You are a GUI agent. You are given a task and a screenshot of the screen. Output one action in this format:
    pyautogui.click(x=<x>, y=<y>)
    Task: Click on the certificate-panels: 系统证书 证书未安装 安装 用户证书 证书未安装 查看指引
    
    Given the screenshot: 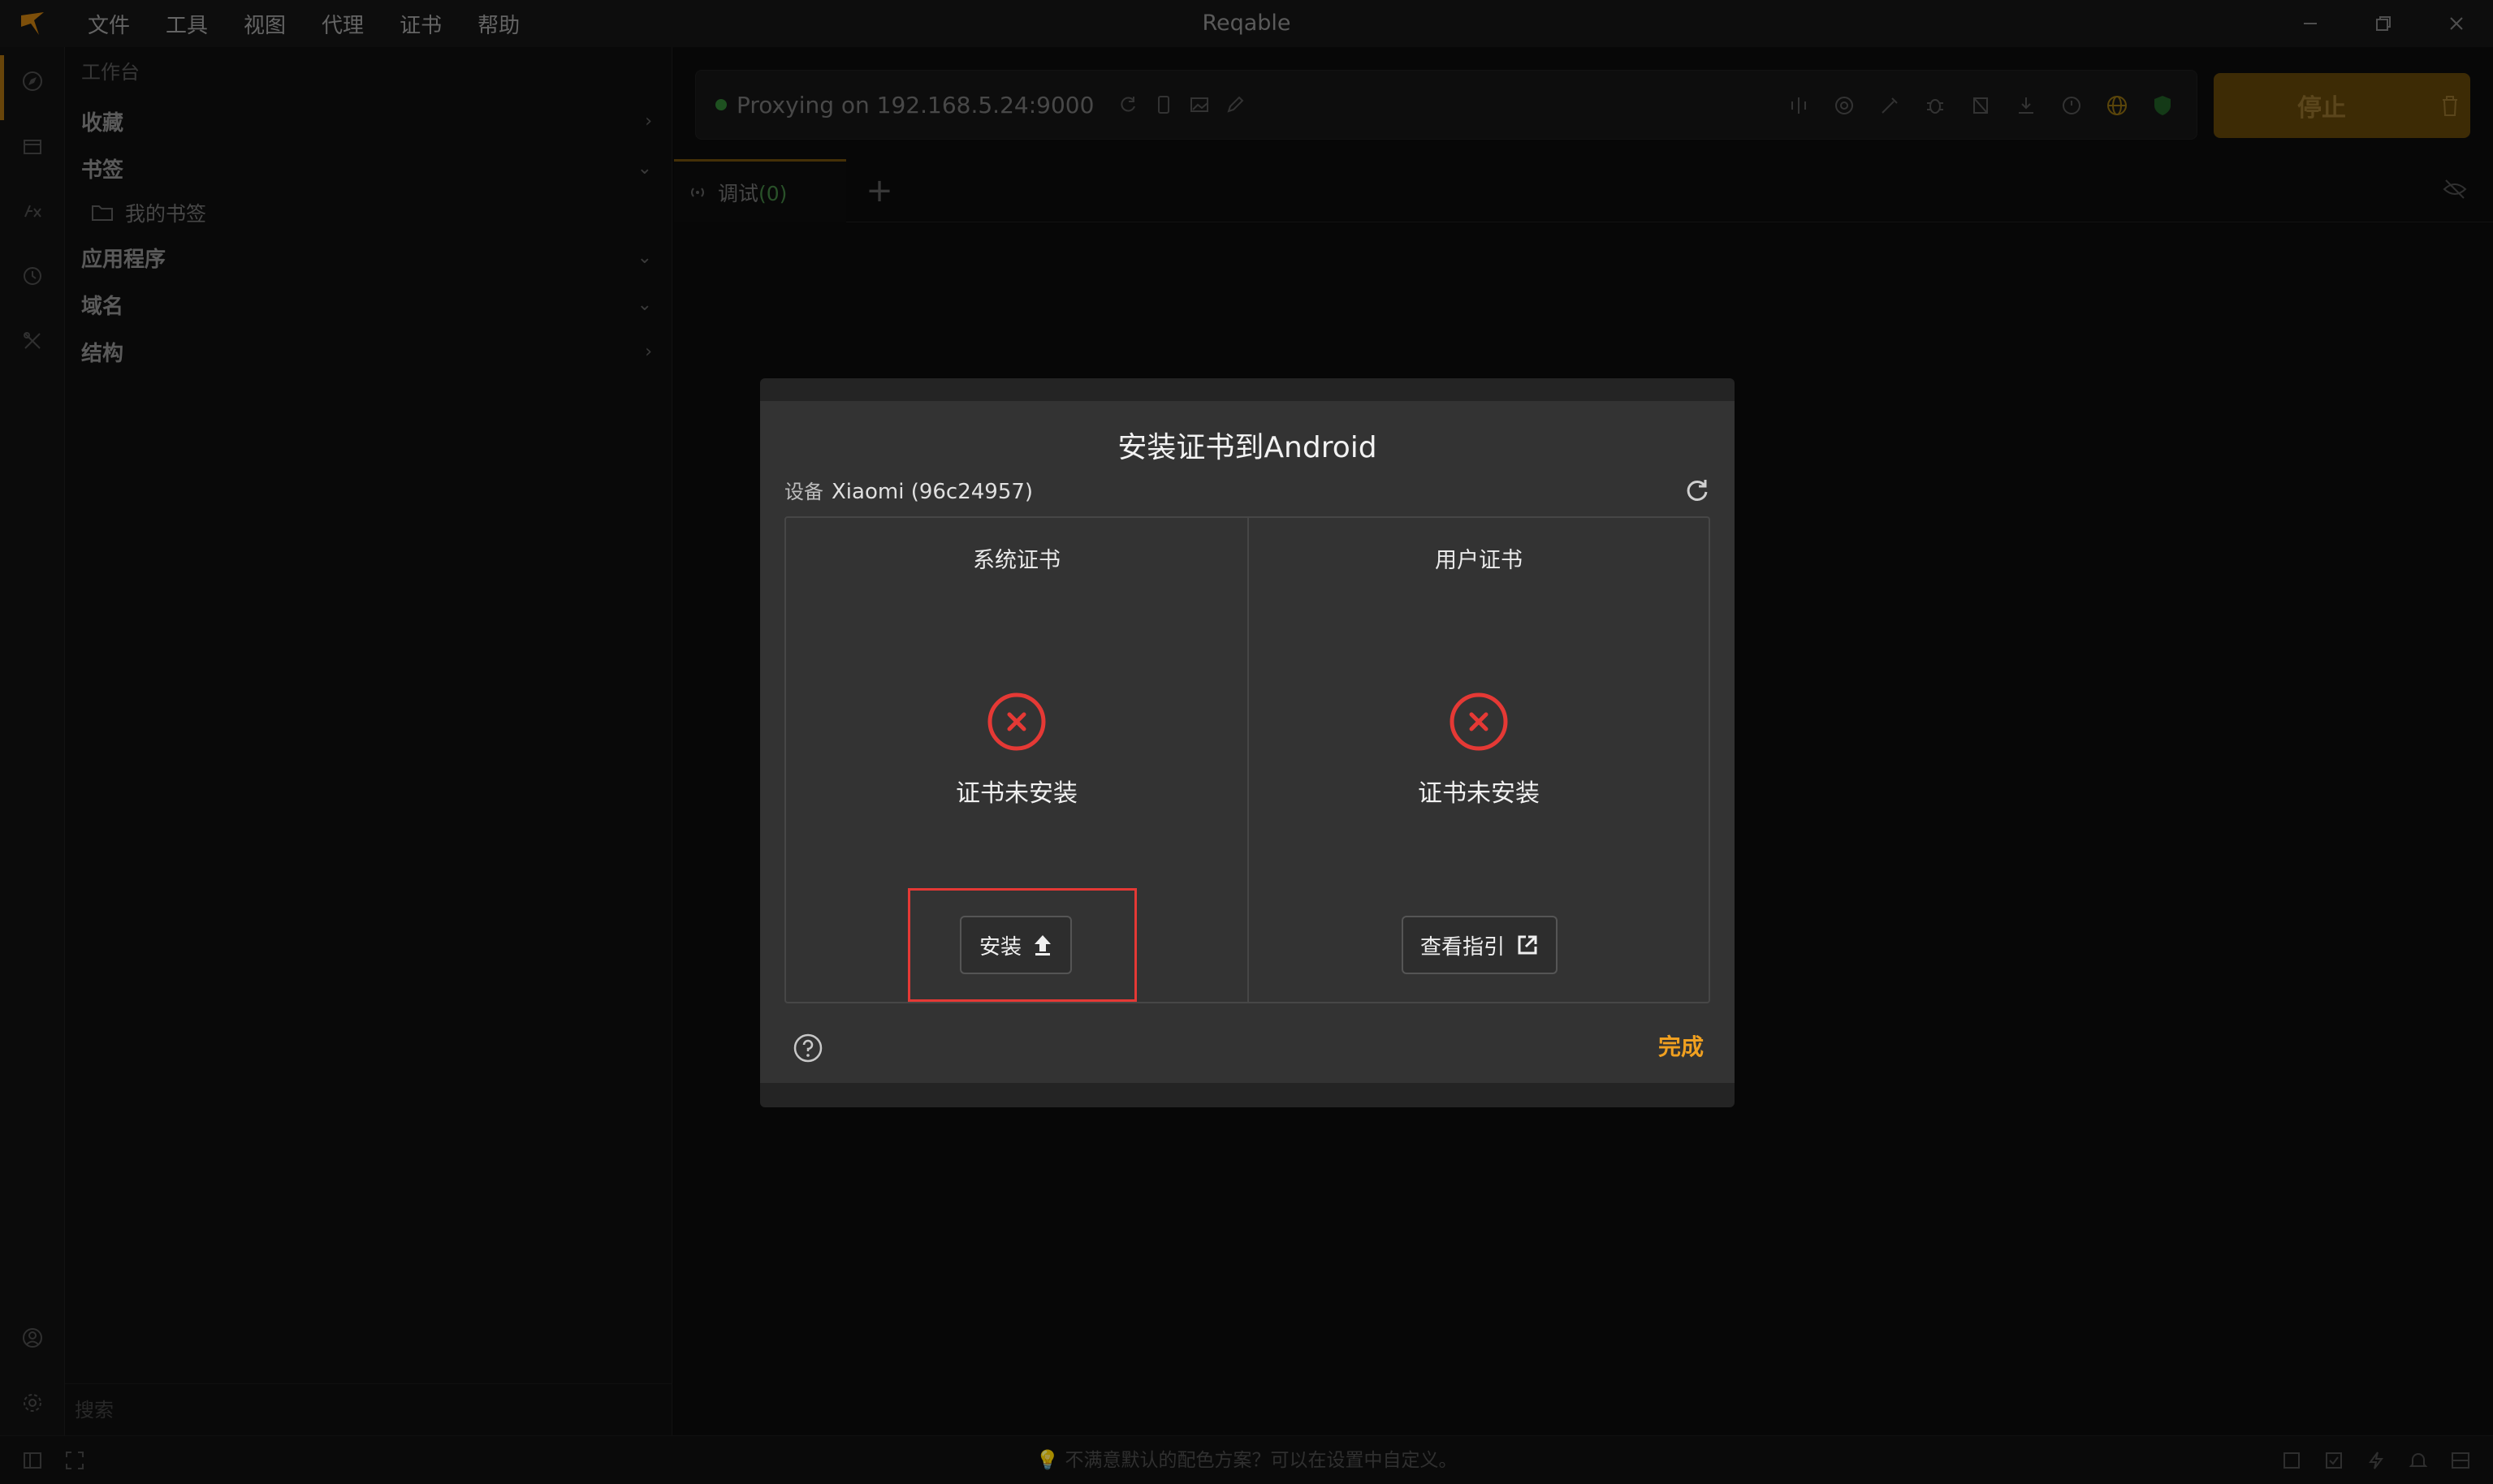 What is the action you would take?
    pyautogui.click(x=1247, y=759)
    